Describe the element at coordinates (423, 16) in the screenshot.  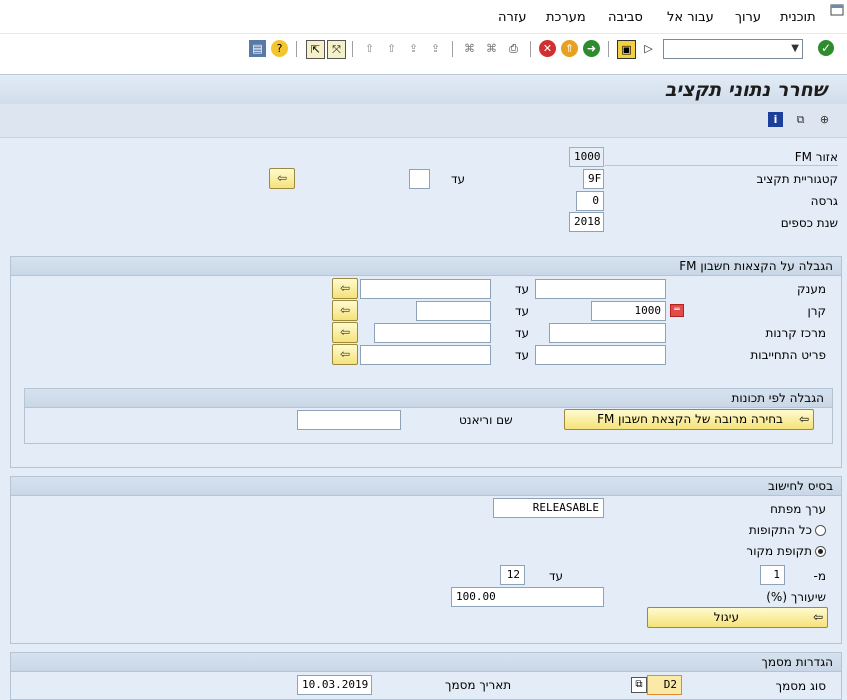
I see `menu-bar: תוכנית ערוך עבור אל סביבה מערכת עזרה` at that location.